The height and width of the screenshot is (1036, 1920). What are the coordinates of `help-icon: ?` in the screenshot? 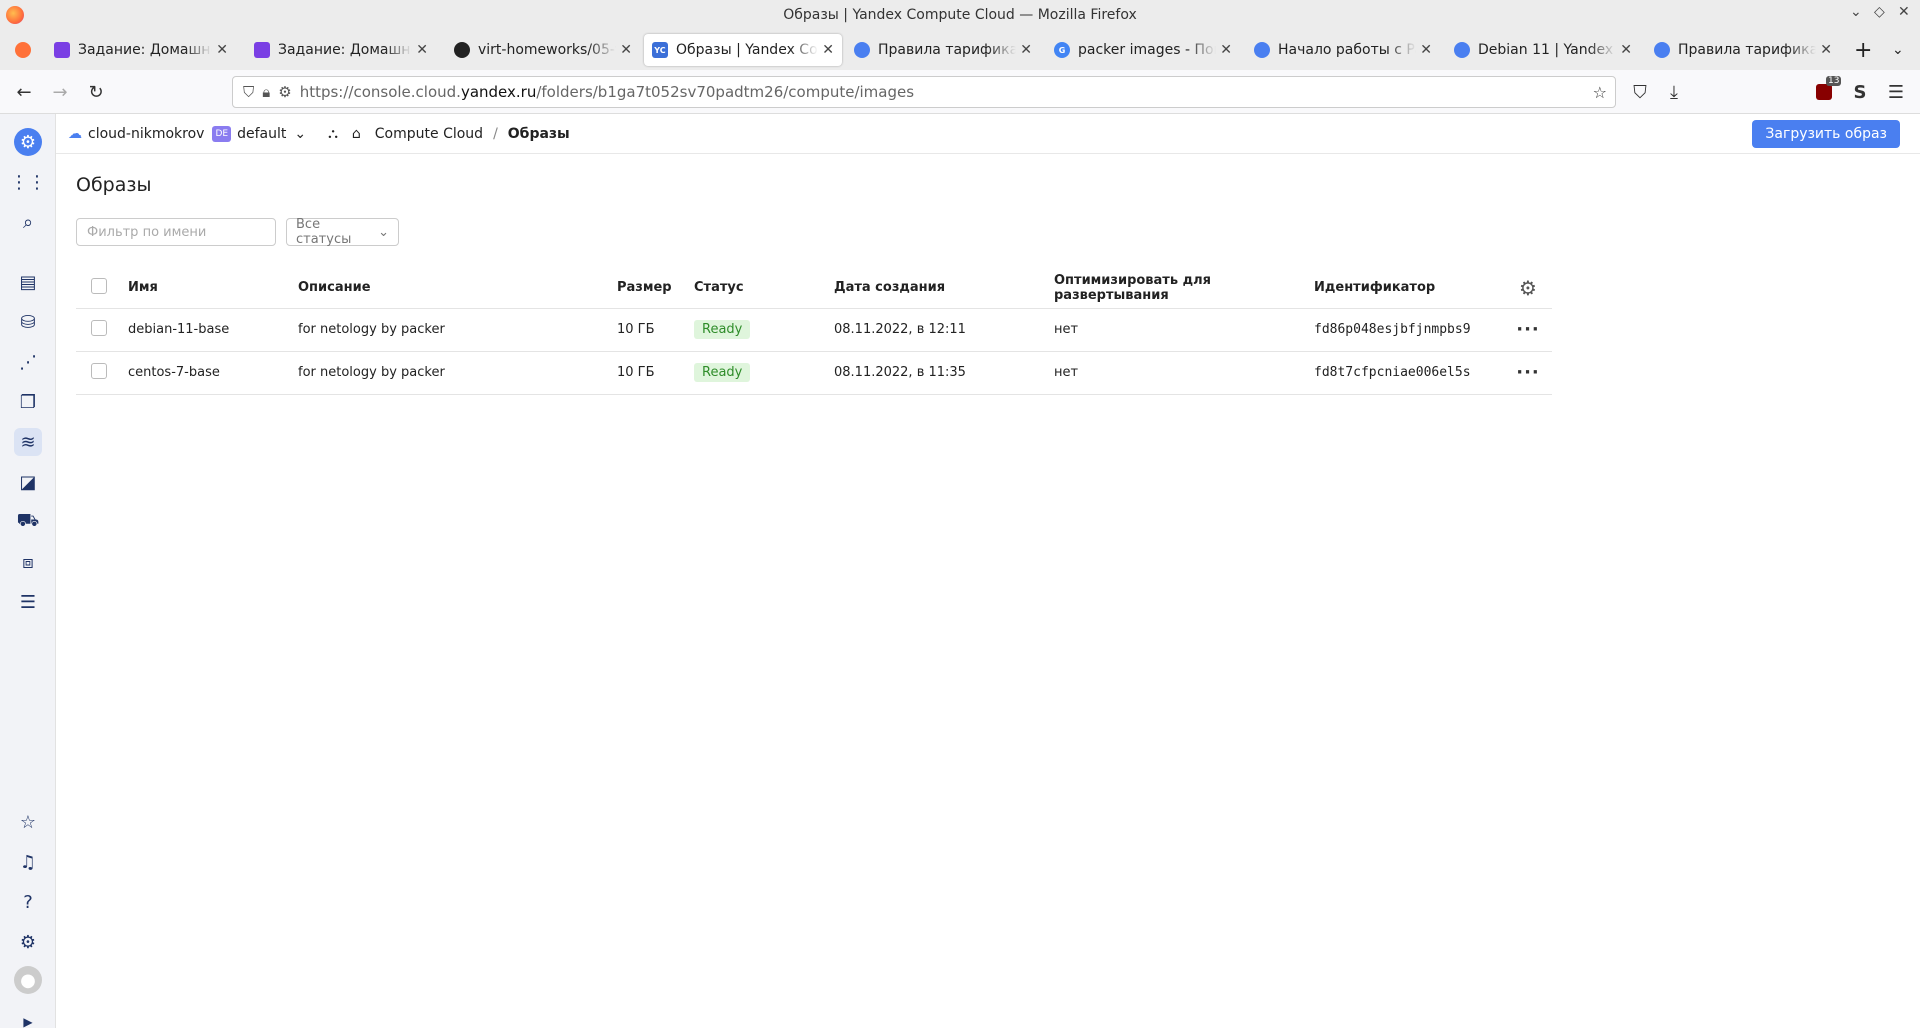 It's located at (28, 902).